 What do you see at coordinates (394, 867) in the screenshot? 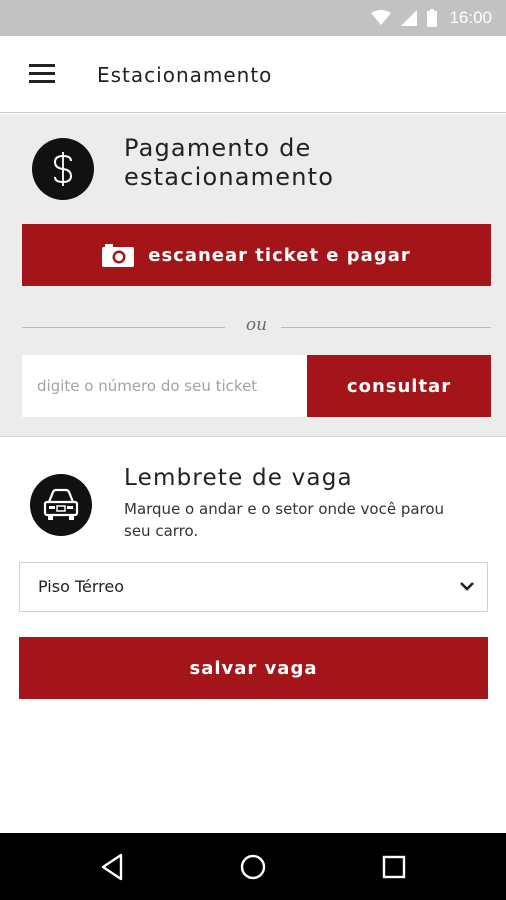
I see `recents-icon` at bounding box center [394, 867].